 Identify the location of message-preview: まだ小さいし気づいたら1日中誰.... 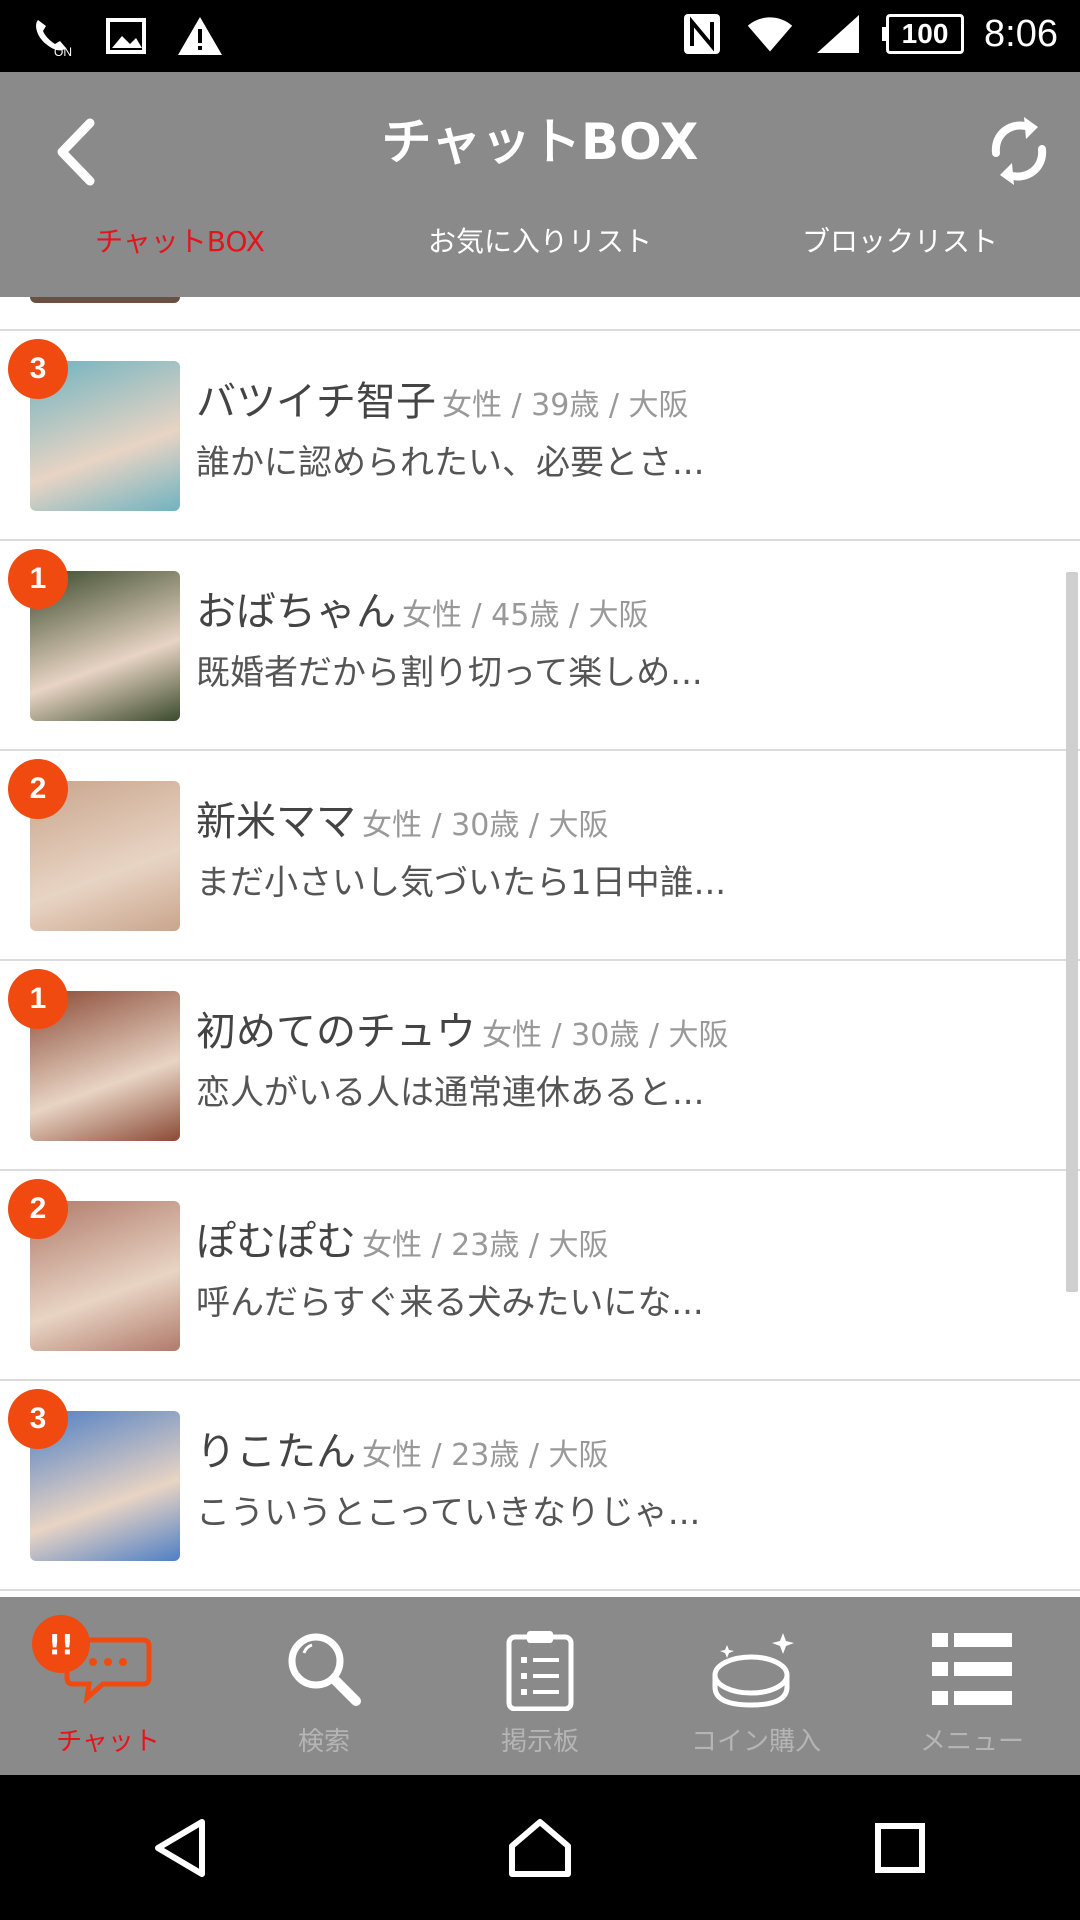
(461, 883).